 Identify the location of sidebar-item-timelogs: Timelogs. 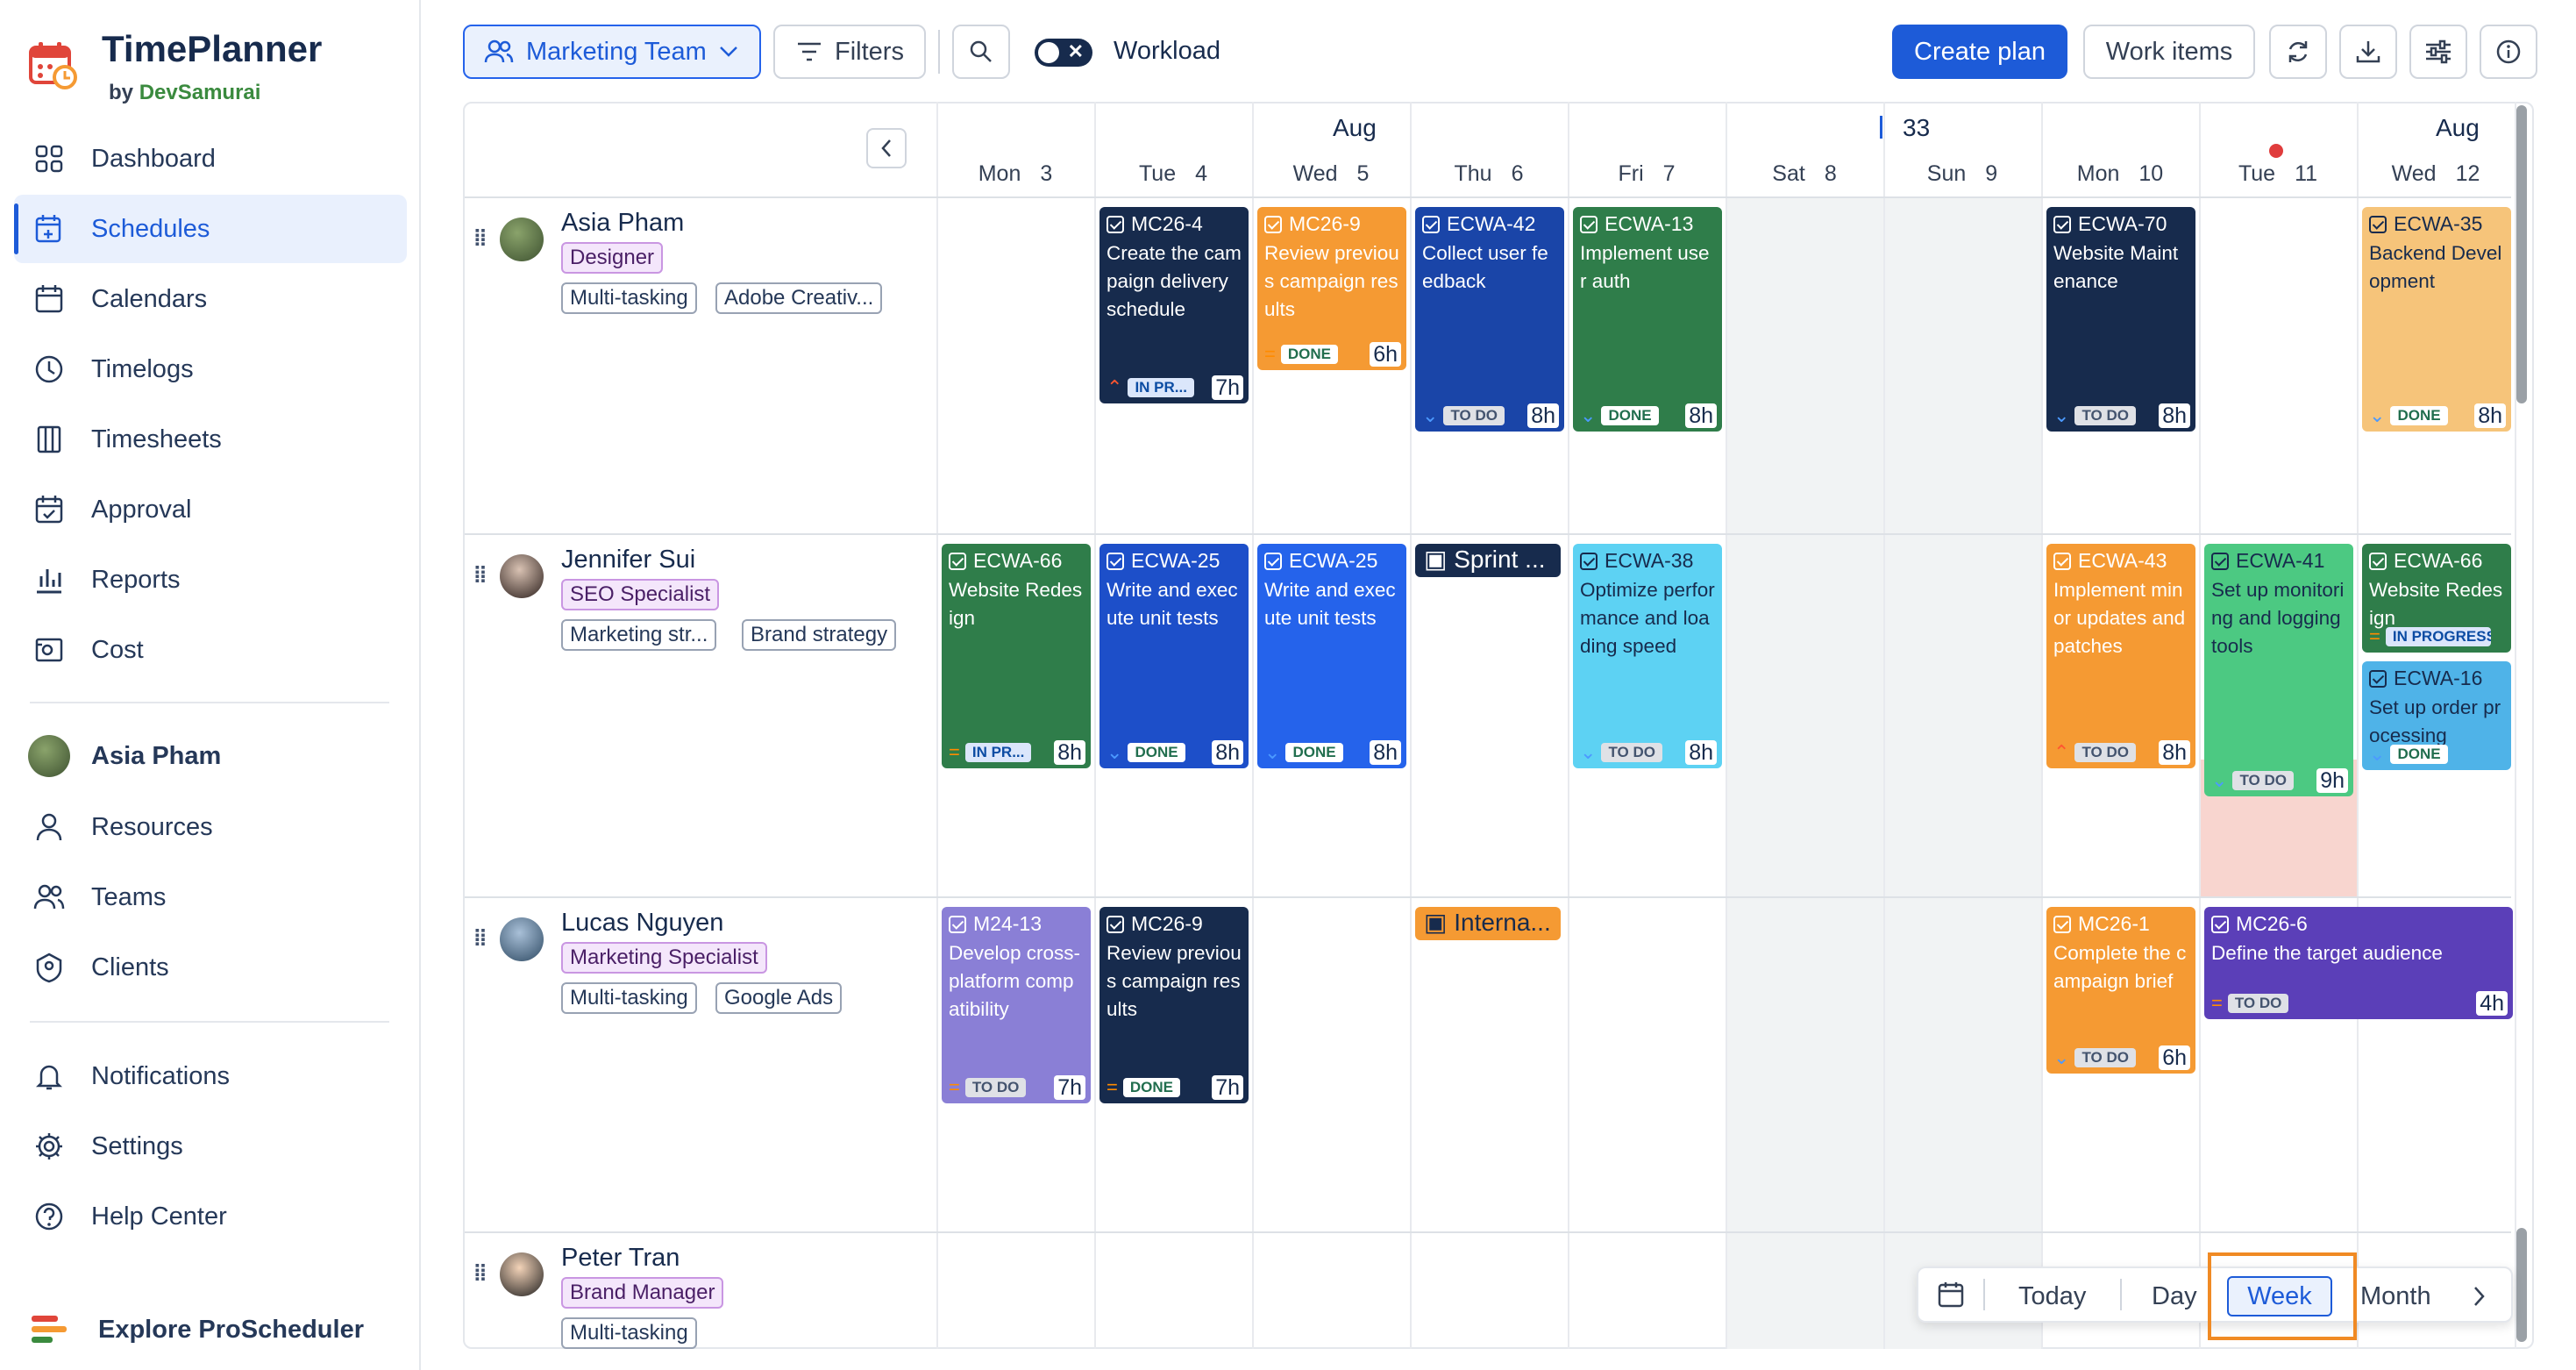
(210, 369).